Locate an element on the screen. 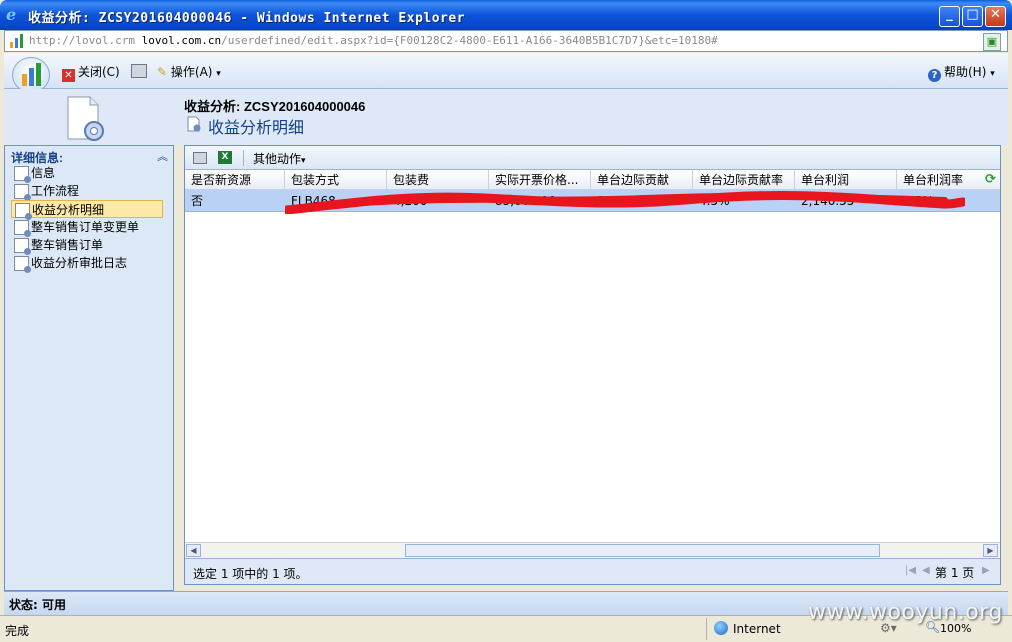  close-label: 关闭(C) is located at coordinates (99, 72).